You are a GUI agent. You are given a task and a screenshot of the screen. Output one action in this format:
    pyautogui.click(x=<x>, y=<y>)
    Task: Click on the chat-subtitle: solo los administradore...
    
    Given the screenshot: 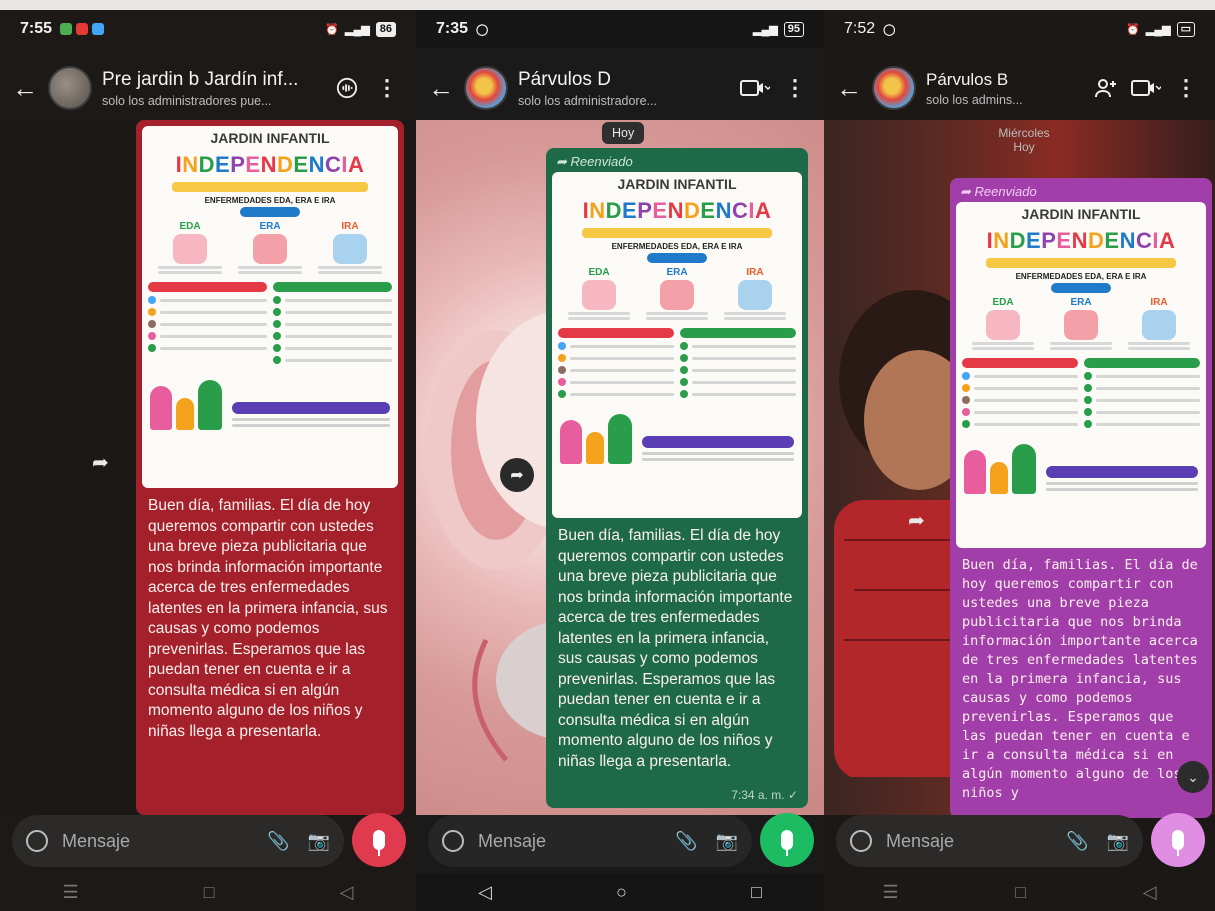 What is the action you would take?
    pyautogui.click(x=587, y=100)
    